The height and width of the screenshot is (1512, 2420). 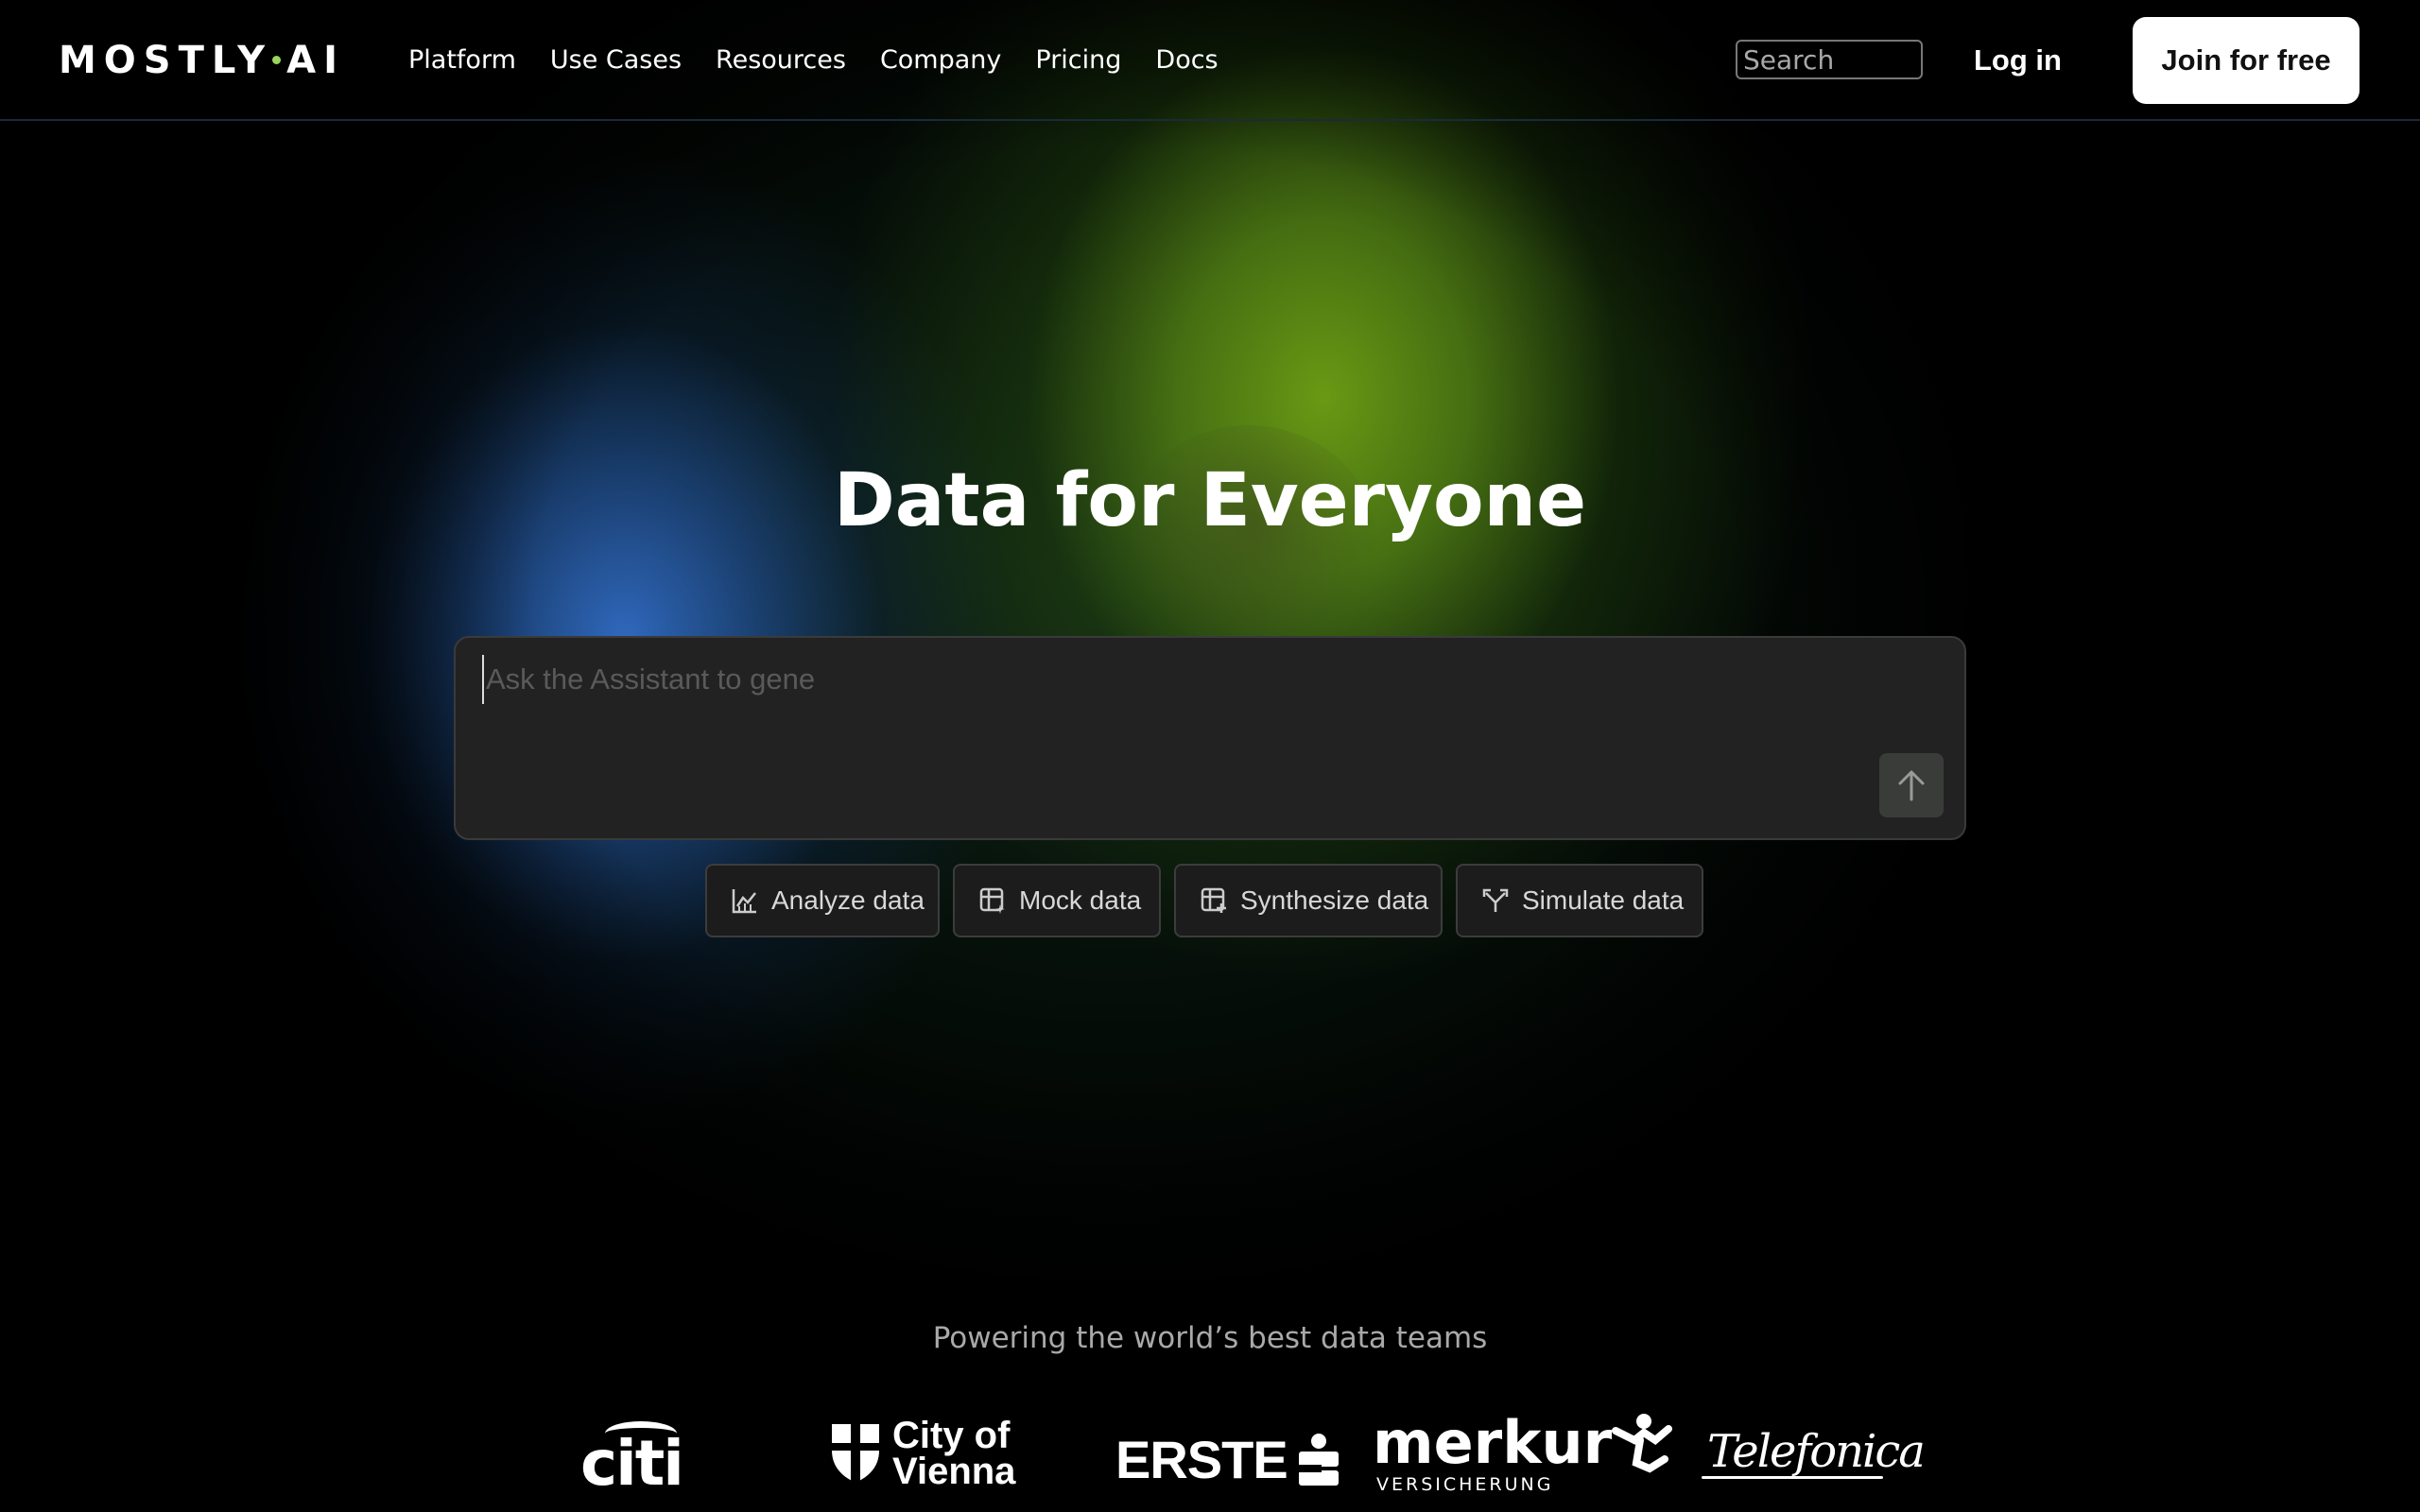 I want to click on citi-logo: citi, so click(x=632, y=1463).